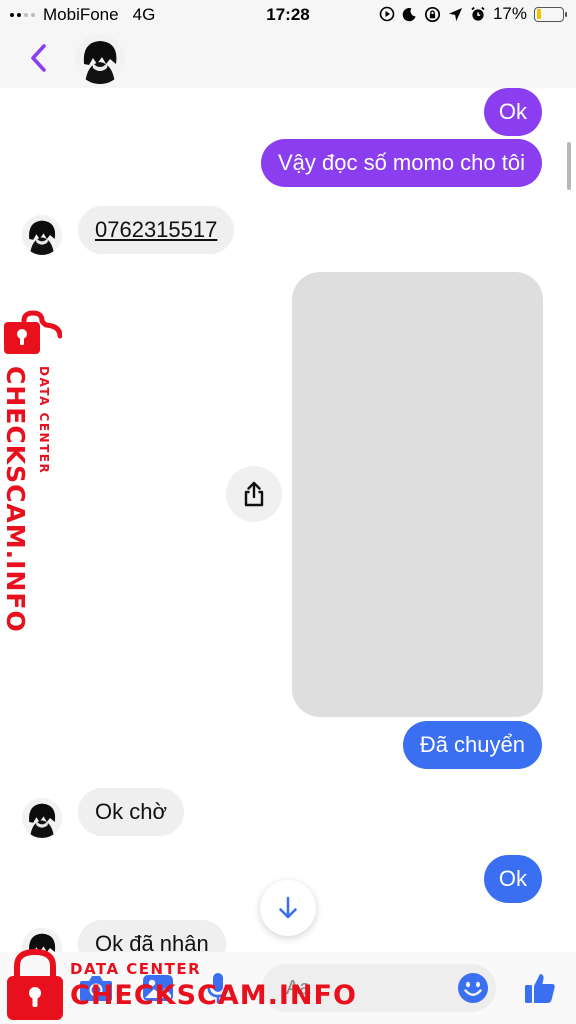 The image size is (576, 1024). Describe the element at coordinates (100, 59) in the screenshot. I see `contact-avatar` at that location.